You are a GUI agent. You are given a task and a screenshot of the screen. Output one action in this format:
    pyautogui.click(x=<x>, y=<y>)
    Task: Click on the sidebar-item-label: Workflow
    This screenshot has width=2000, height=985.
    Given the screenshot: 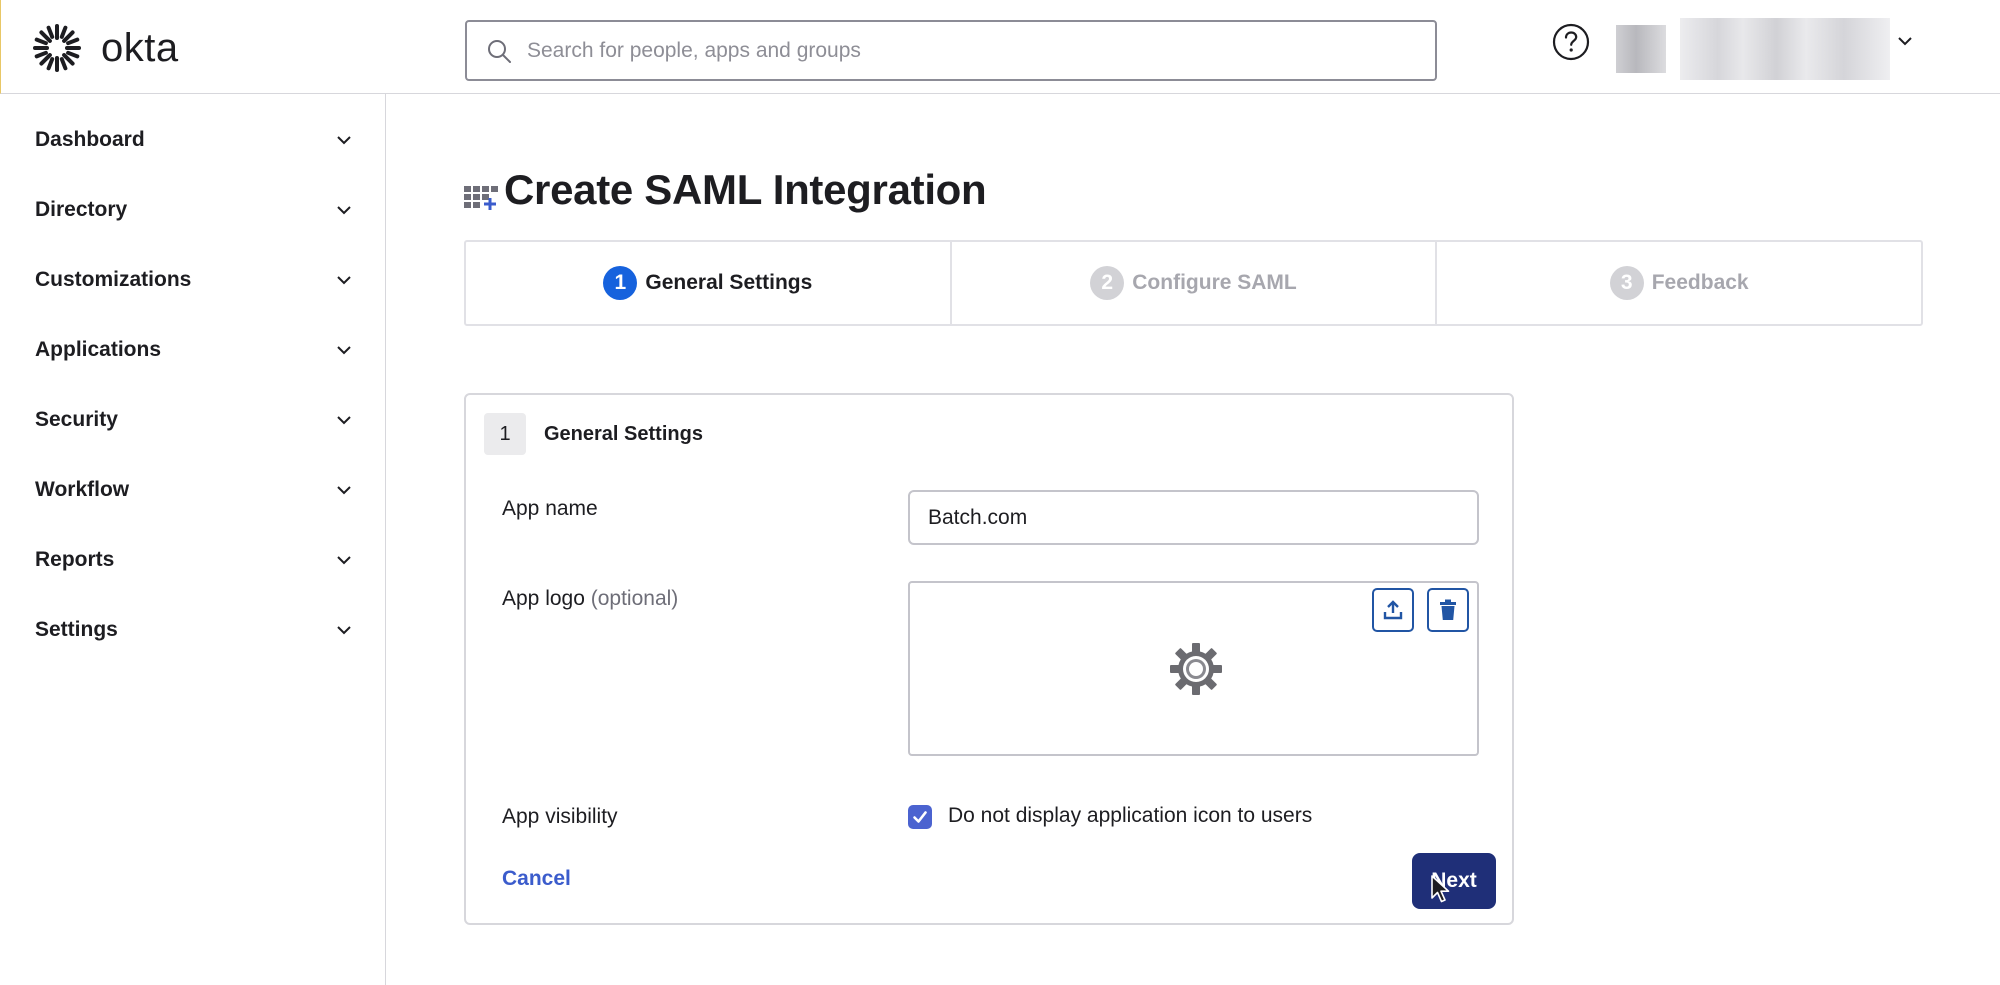 What is the action you would take?
    pyautogui.click(x=82, y=489)
    